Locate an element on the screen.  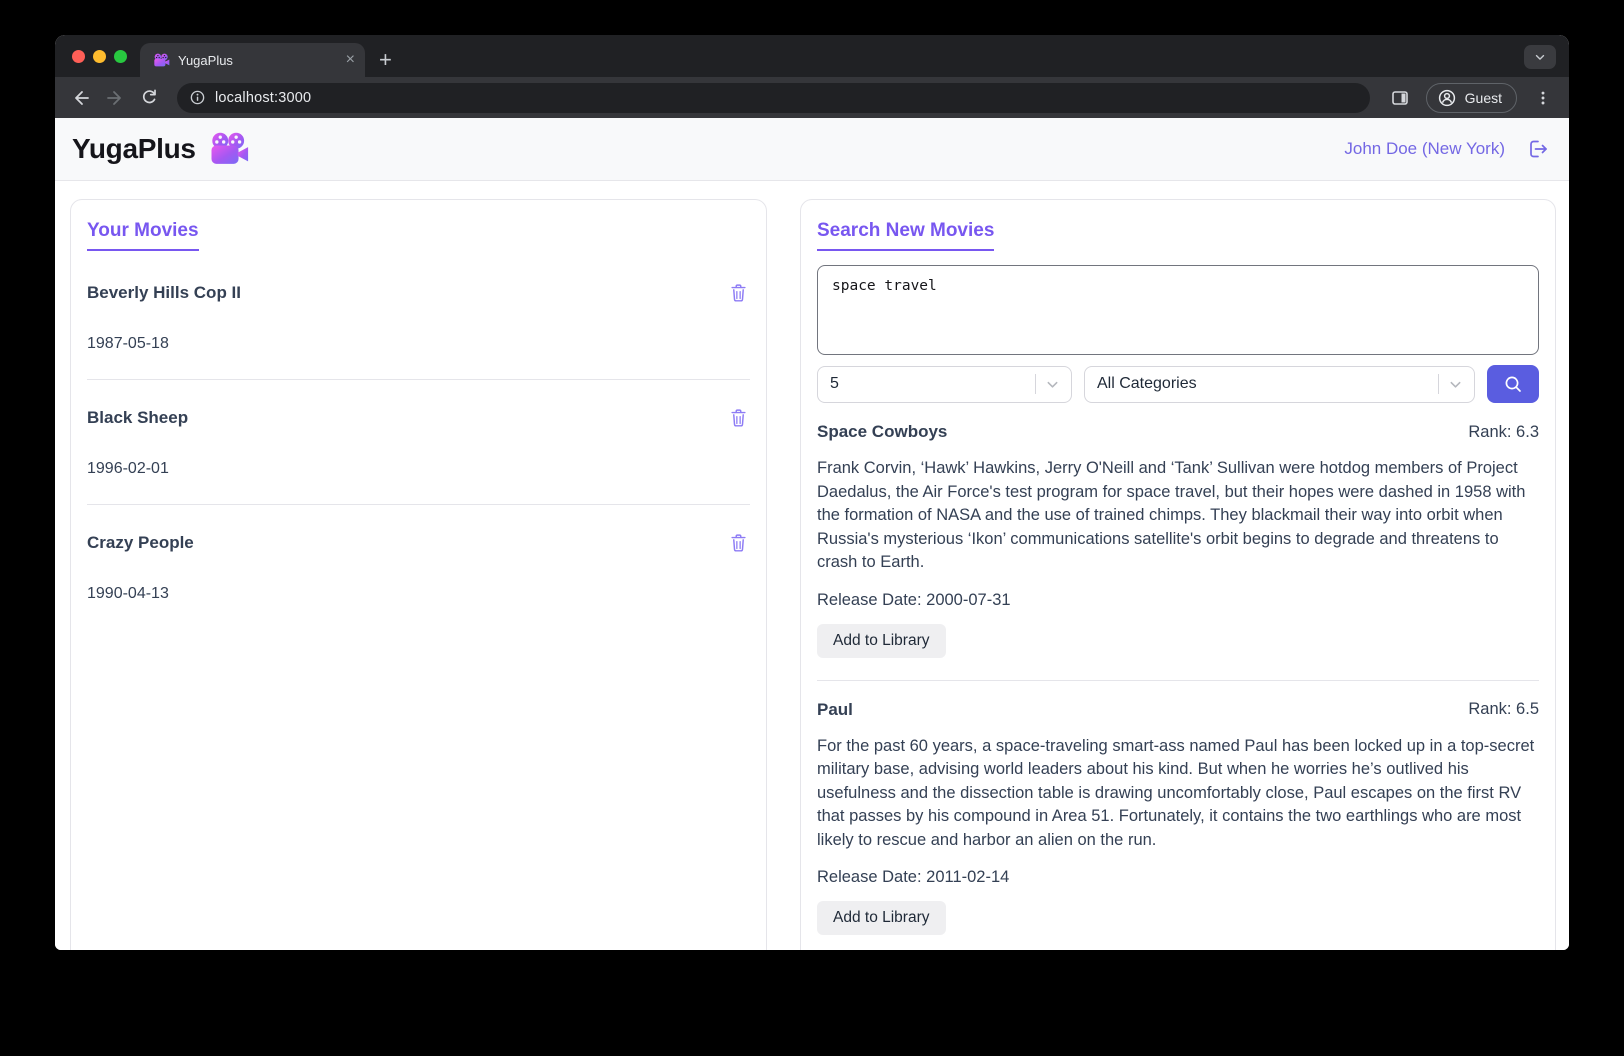
address-bar: localhost:3000 is located at coordinates (773, 97).